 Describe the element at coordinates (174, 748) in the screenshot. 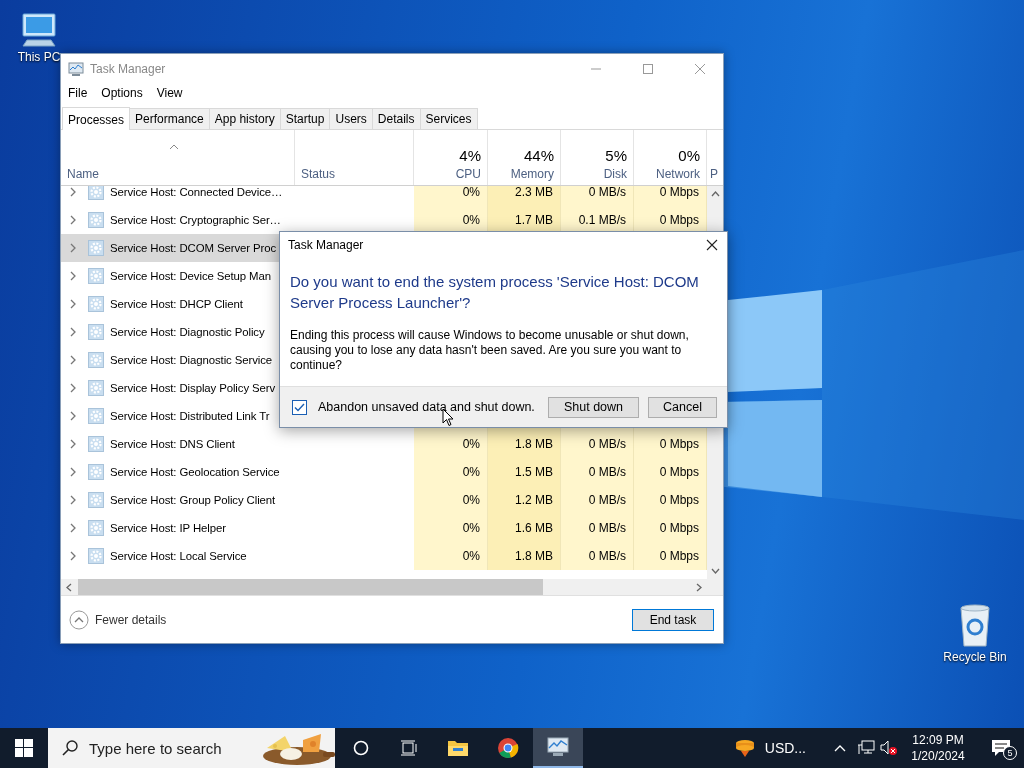

I see `search-field: Type here to search` at that location.